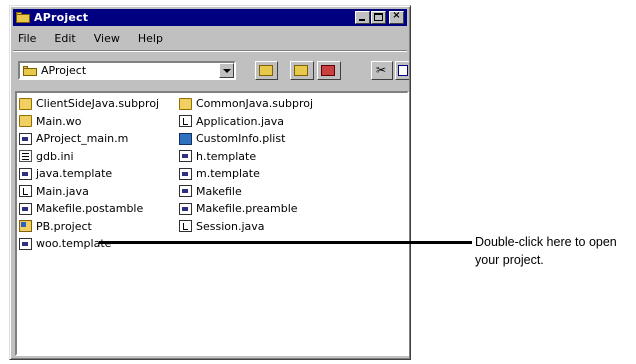 Image resolution: width=636 pixels, height=364 pixels. I want to click on file-name: h.template, so click(226, 156).